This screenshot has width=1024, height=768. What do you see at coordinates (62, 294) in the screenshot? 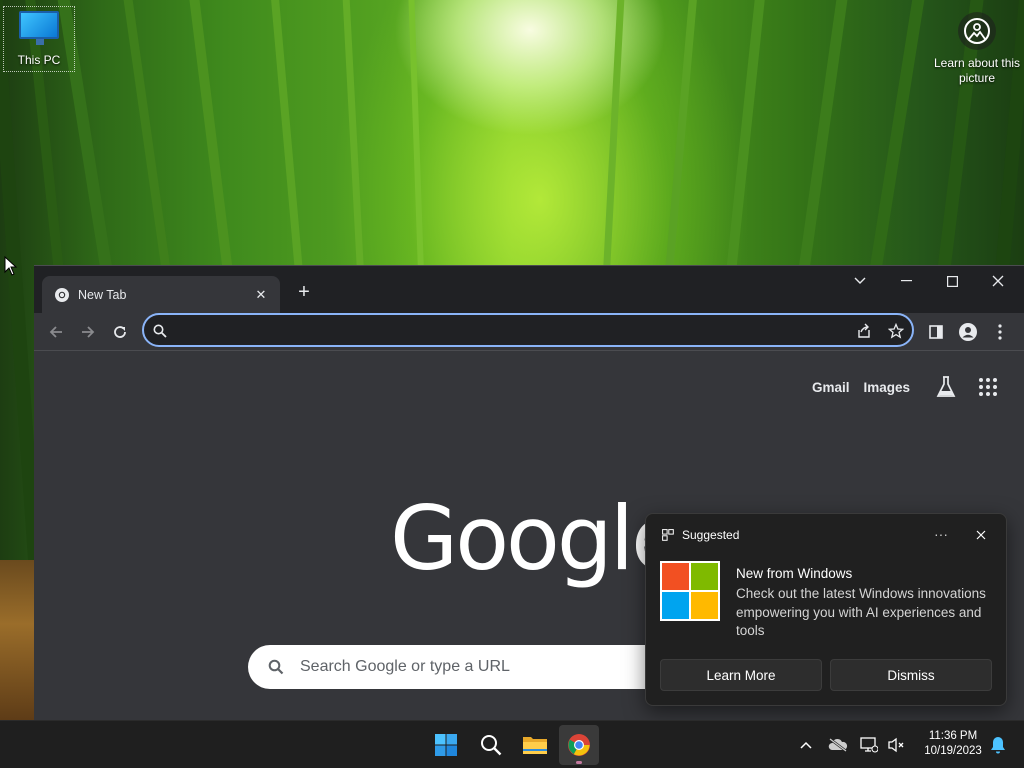
I see `chrome-favicon-icon` at bounding box center [62, 294].